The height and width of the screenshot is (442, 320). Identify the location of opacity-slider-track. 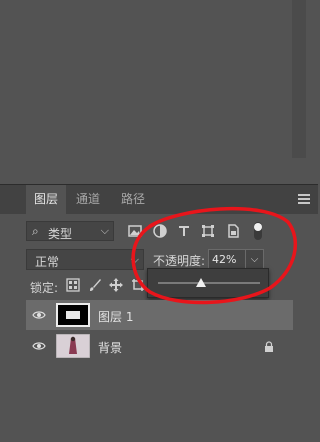
(209, 283).